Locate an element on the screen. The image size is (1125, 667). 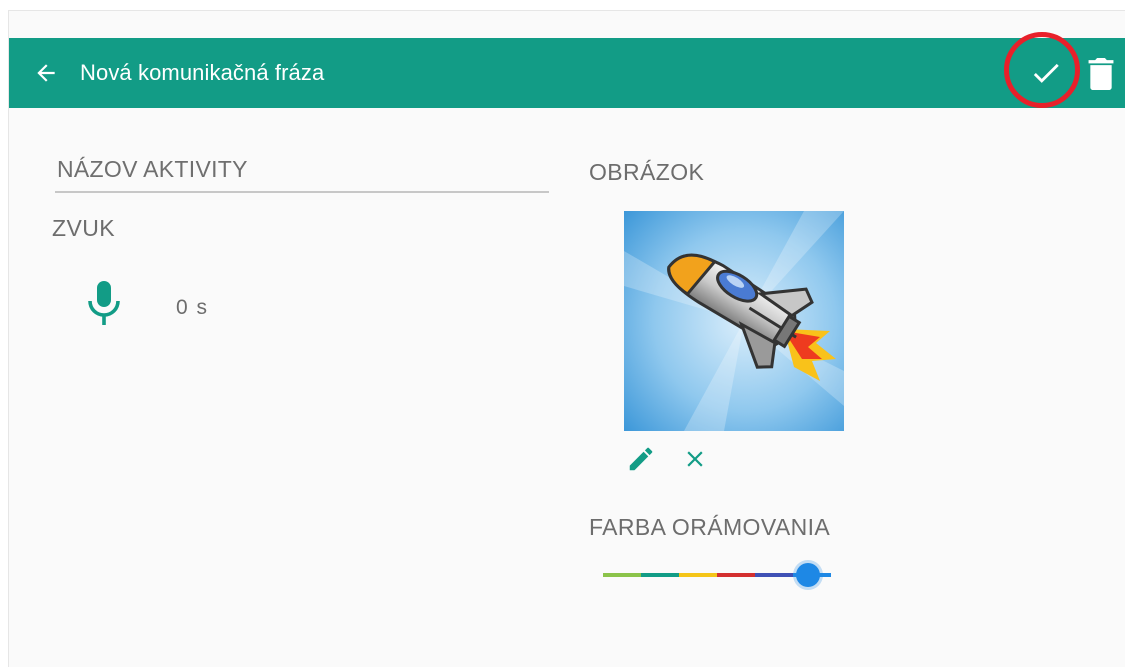
back-button is located at coordinates (46, 73).